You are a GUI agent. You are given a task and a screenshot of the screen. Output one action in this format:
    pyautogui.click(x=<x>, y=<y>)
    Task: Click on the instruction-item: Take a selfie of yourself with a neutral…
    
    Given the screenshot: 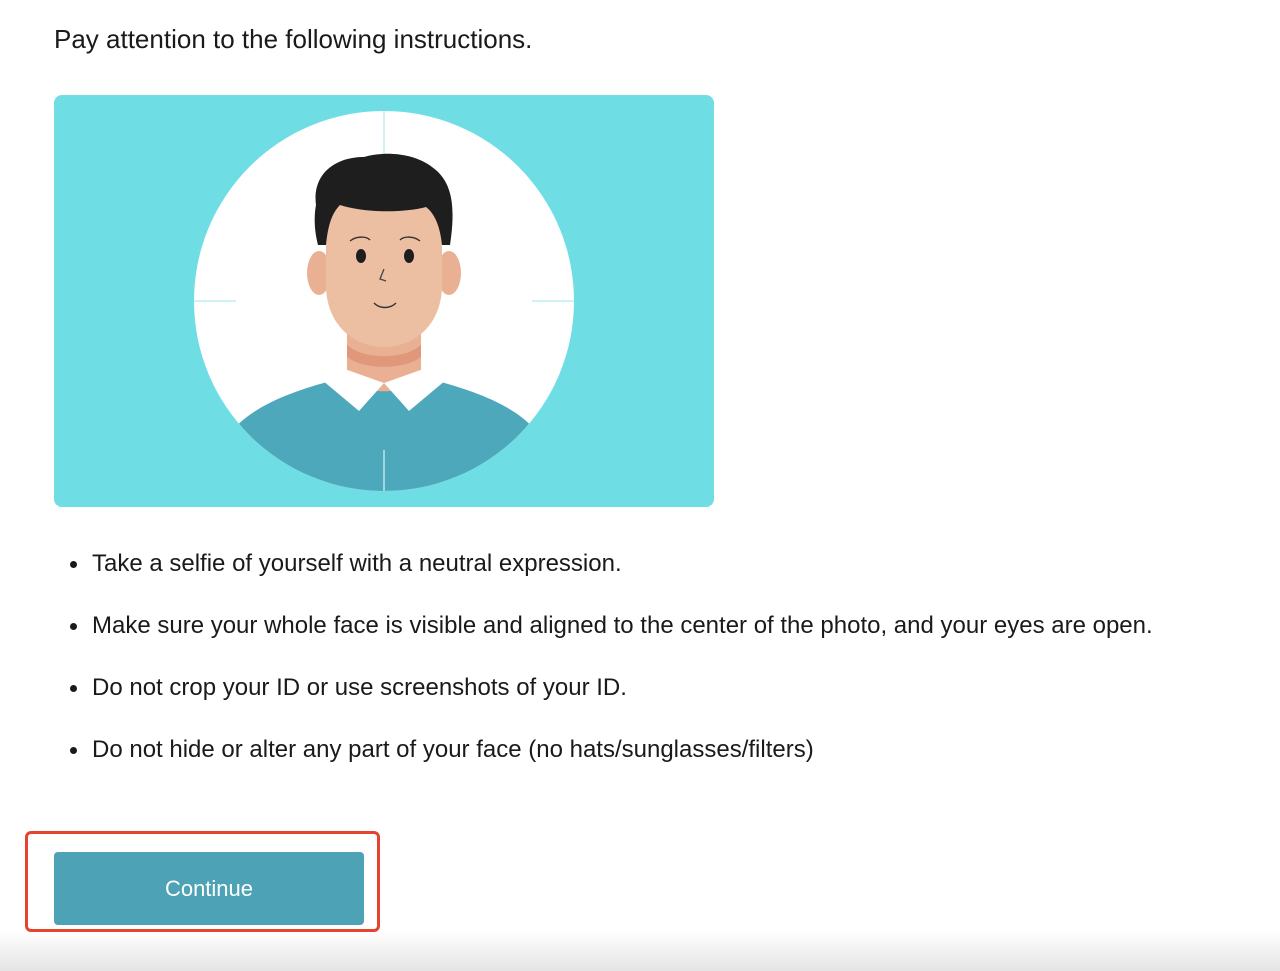 What is the action you would take?
    pyautogui.click(x=603, y=564)
    